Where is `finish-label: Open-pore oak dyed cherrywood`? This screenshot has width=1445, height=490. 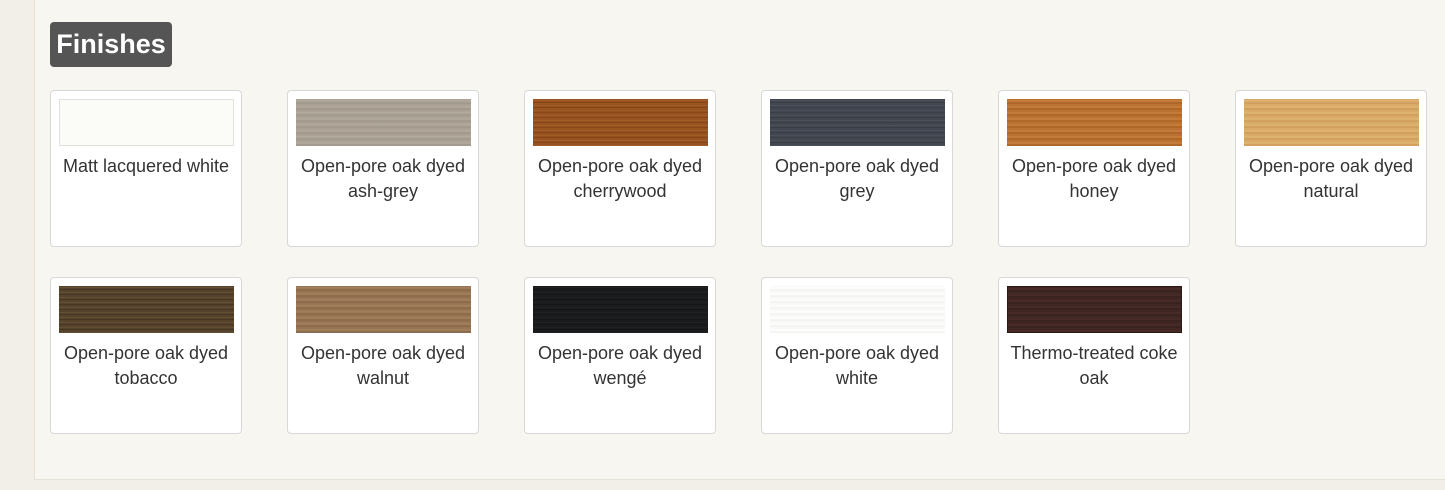 finish-label: Open-pore oak dyed cherrywood is located at coordinates (620, 178).